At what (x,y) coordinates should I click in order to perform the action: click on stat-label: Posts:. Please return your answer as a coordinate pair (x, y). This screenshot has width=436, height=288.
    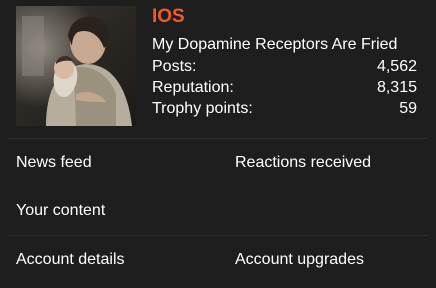
    Looking at the image, I should click on (174, 66).